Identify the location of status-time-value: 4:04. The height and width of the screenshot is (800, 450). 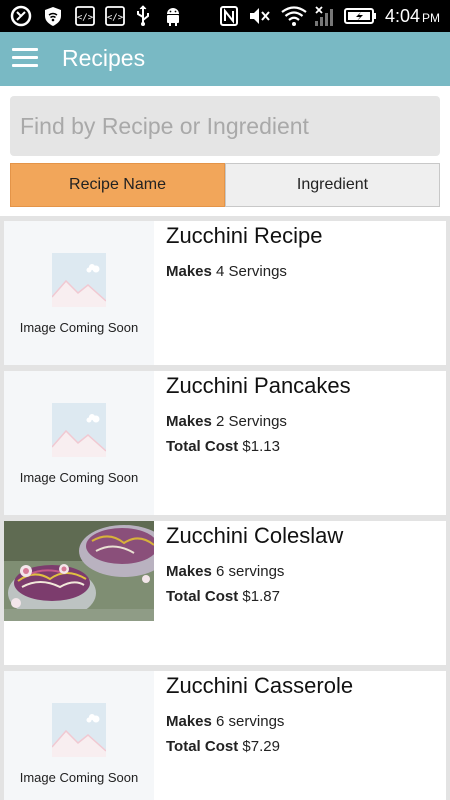
(402, 16).